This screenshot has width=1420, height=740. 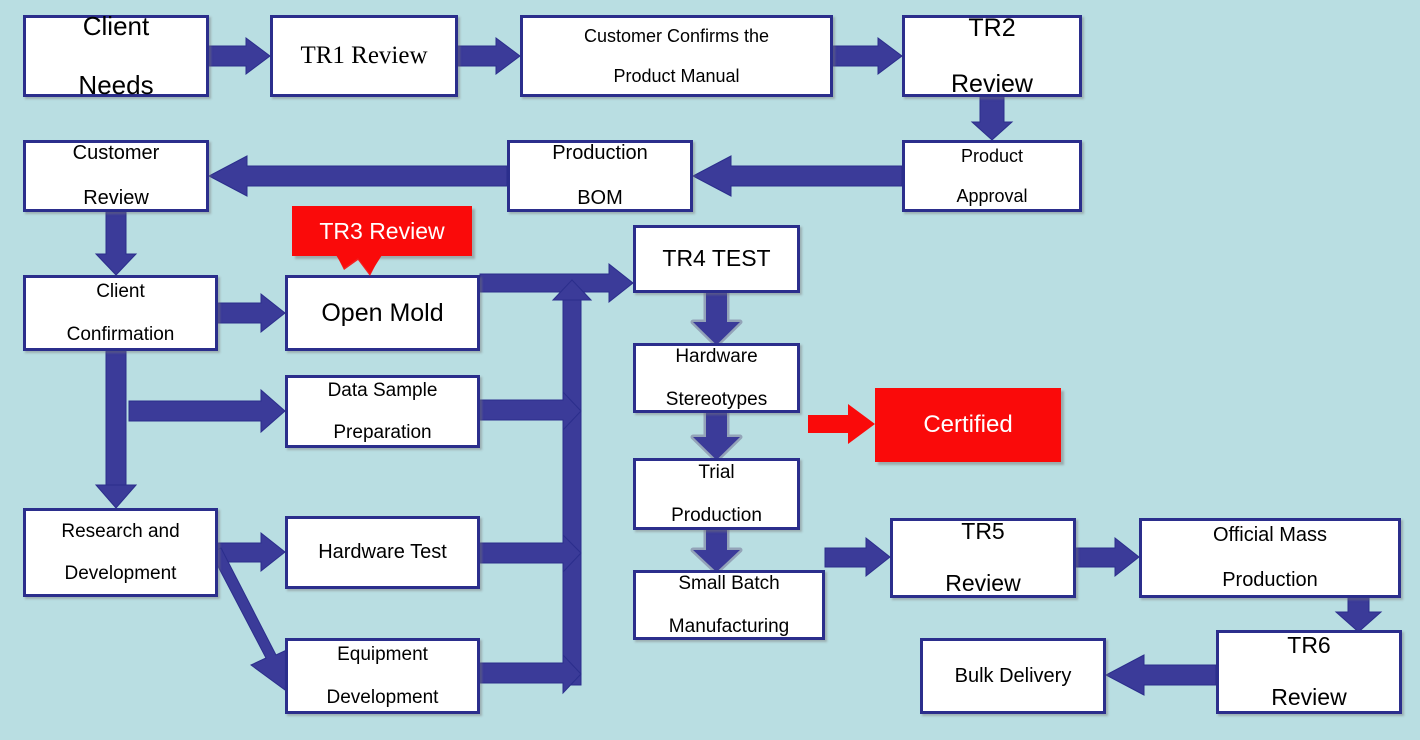 What do you see at coordinates (120, 531) in the screenshot?
I see `node-label-line1: Research and` at bounding box center [120, 531].